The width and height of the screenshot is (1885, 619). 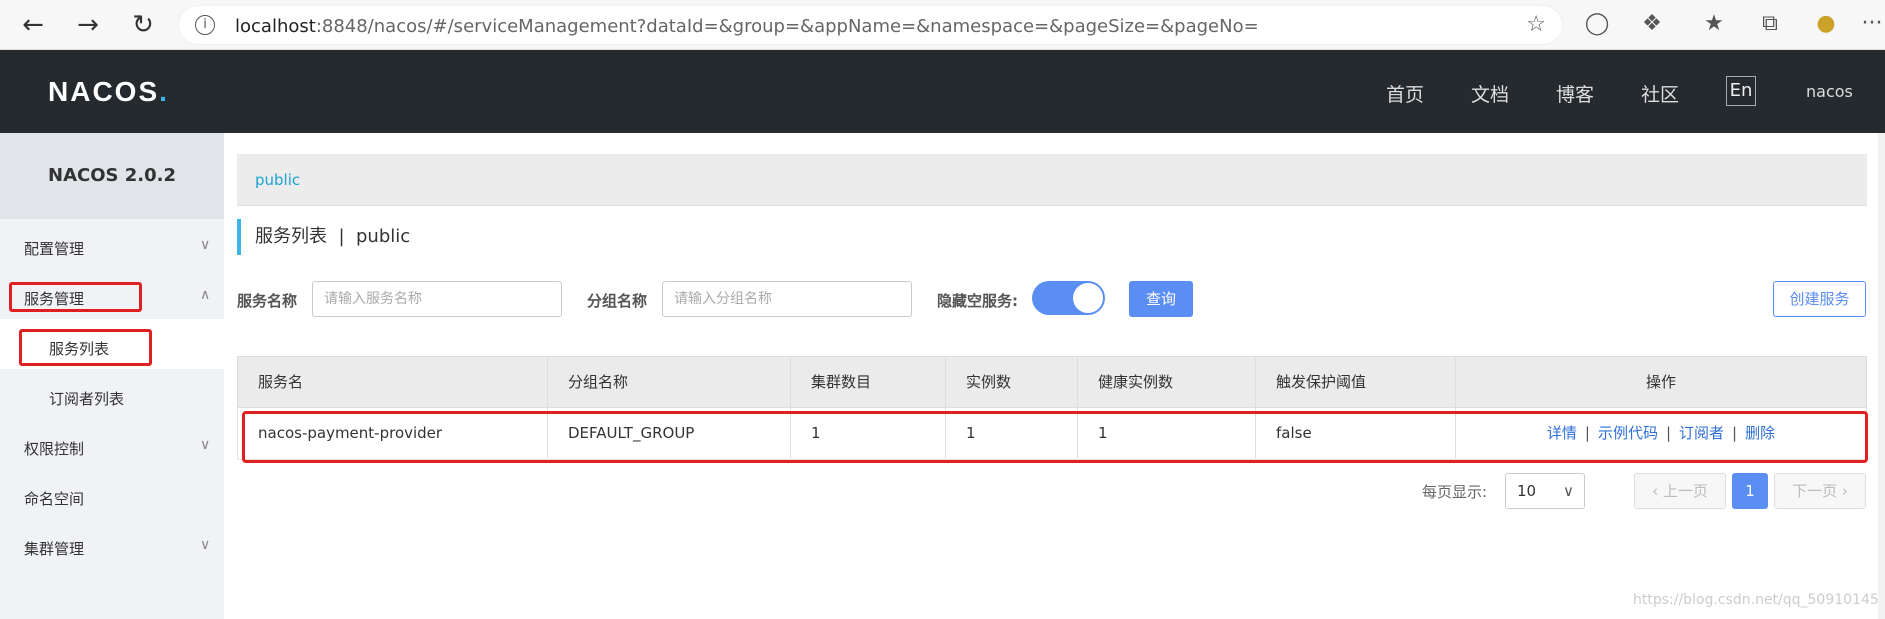 I want to click on reload-icon: ↻, so click(x=143, y=25).